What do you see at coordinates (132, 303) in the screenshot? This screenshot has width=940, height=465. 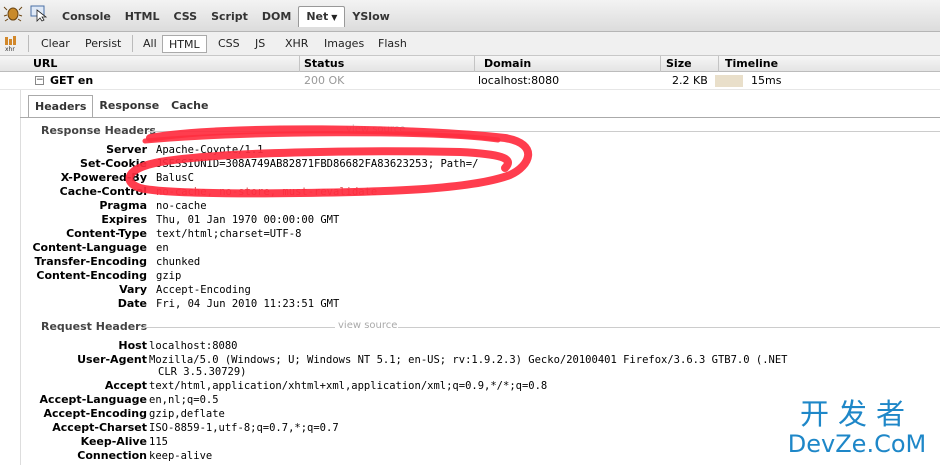 I see `header-name: Date` at bounding box center [132, 303].